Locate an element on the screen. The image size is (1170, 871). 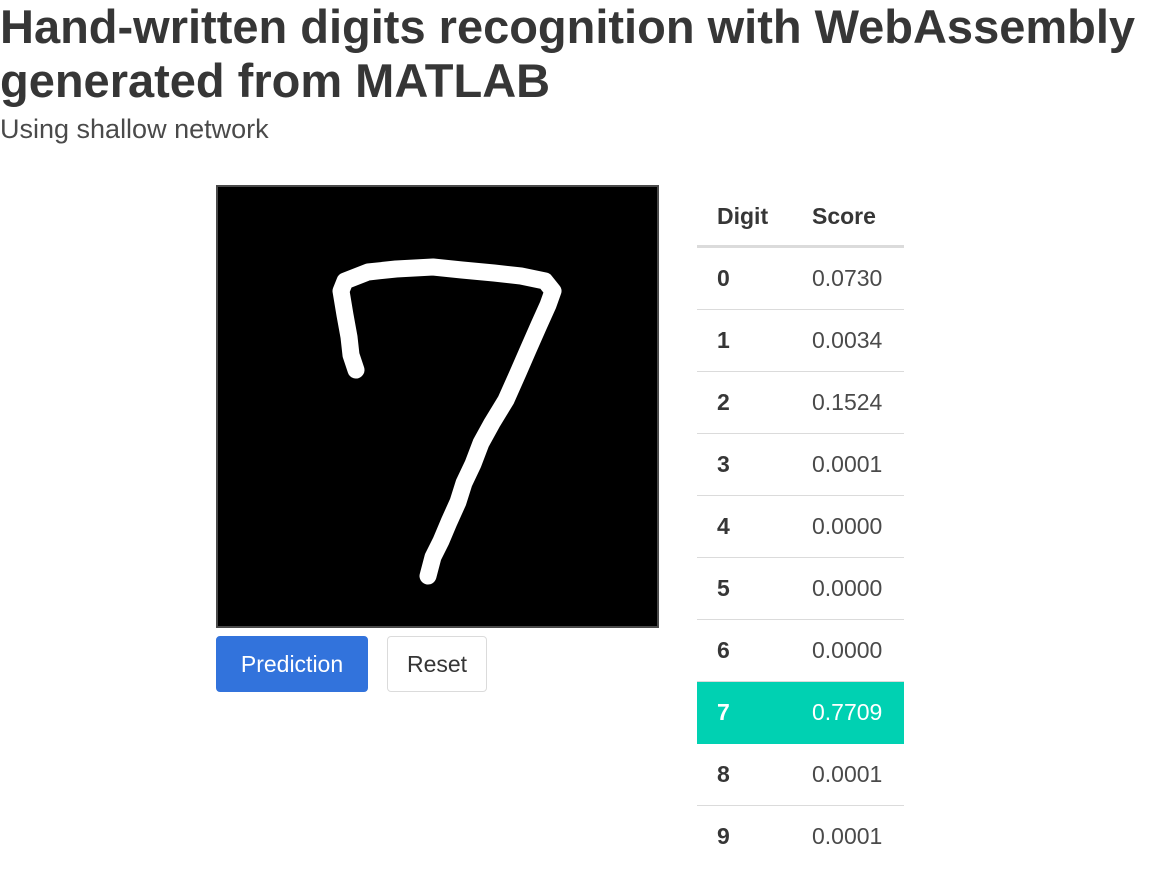
digit-cell: 3 is located at coordinates (744, 464).